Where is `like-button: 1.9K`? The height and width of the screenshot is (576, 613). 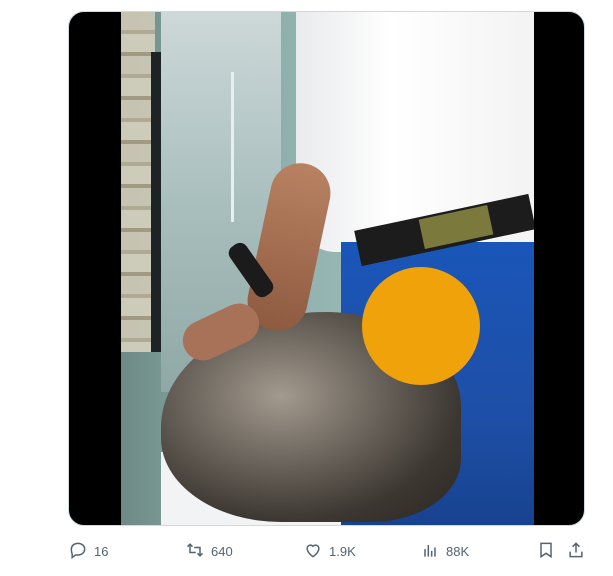
like-button: 1.9K is located at coordinates (329, 551).